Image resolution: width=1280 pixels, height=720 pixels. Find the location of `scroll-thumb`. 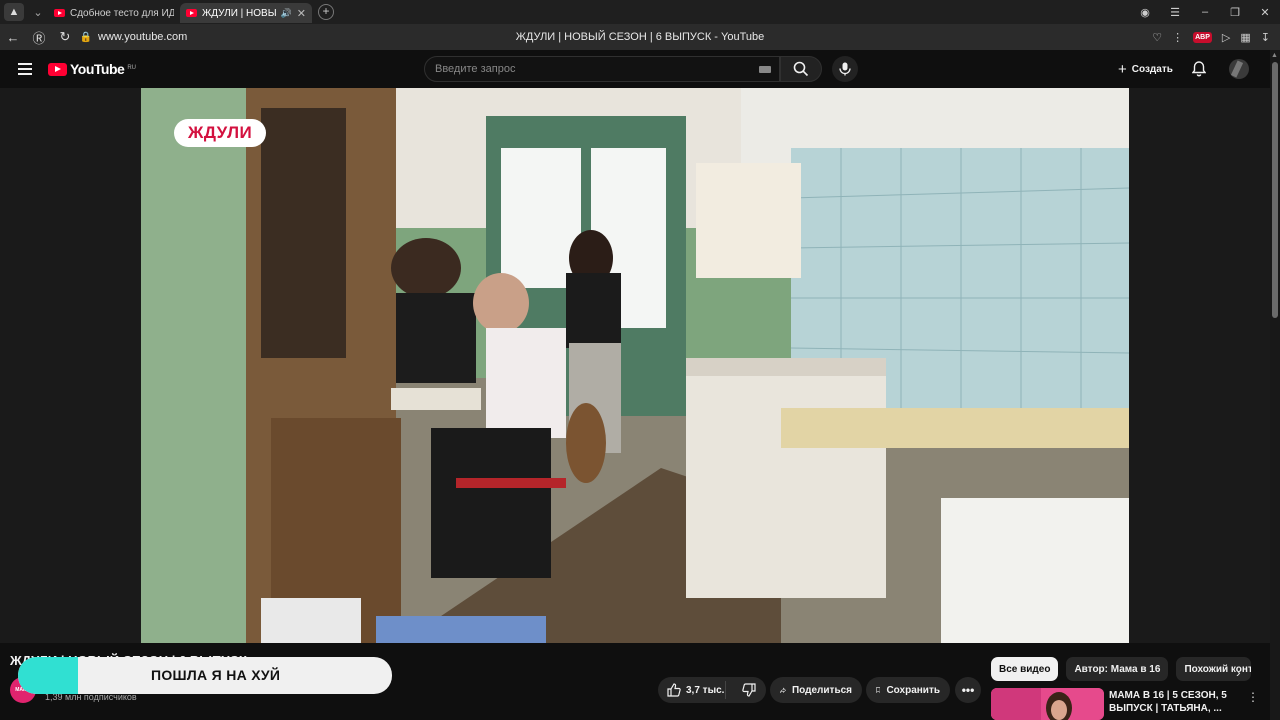

scroll-thumb is located at coordinates (1275, 190).